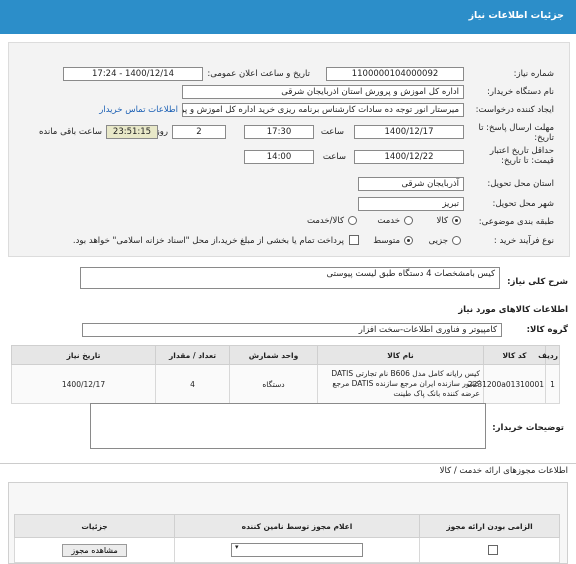 This screenshot has height=564, width=576. What do you see at coordinates (388, 221) in the screenshot?
I see `category-service-label: خدمت` at bounding box center [388, 221].